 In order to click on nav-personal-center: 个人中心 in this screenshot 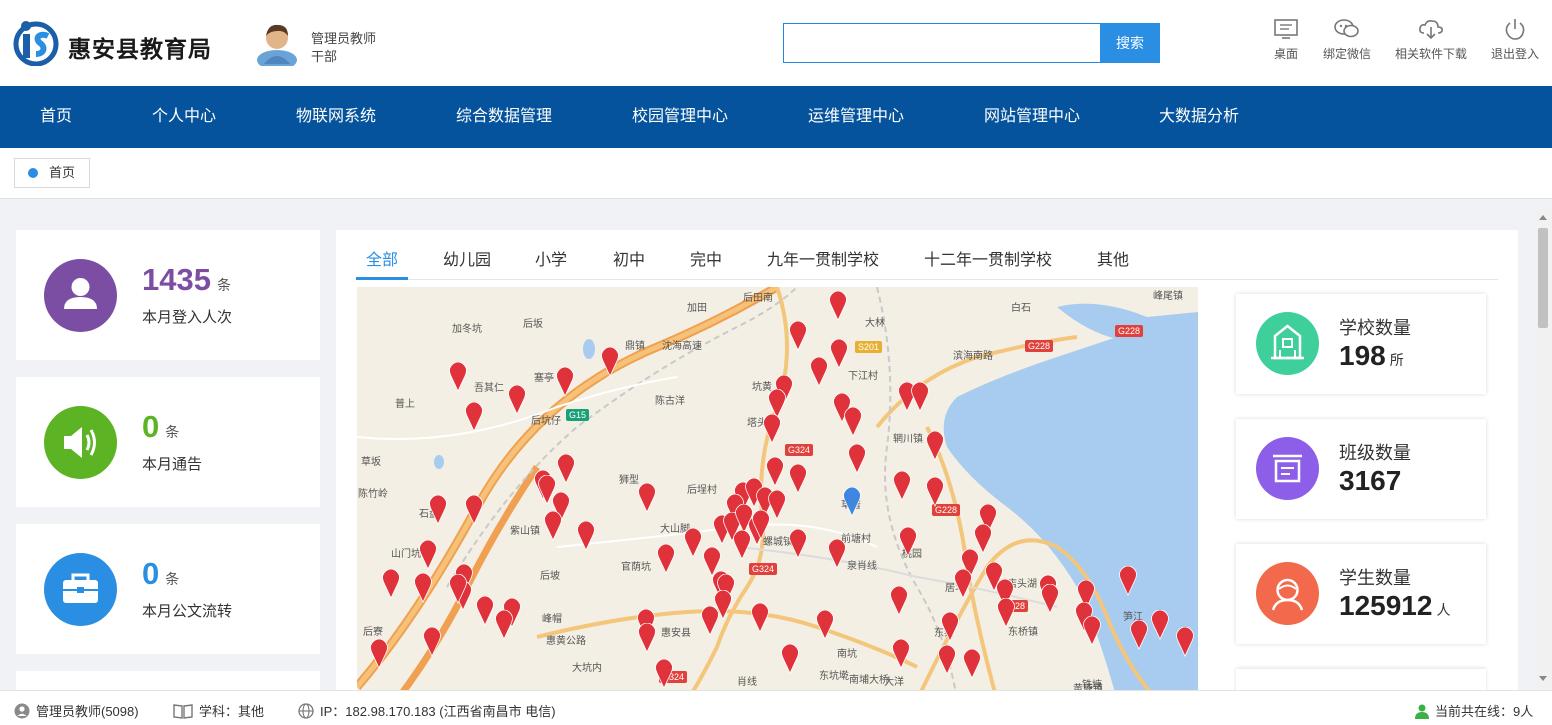, I will do `click(184, 117)`.